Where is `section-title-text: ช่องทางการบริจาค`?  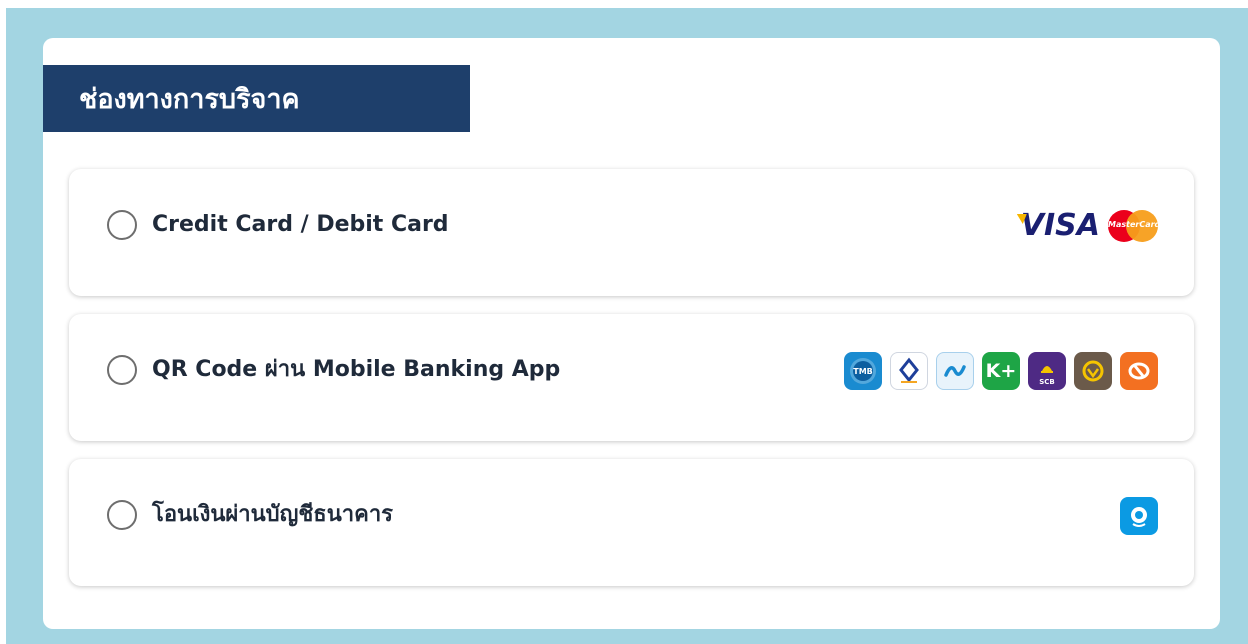 section-title-text: ช่องทางการบริจาค is located at coordinates (189, 99).